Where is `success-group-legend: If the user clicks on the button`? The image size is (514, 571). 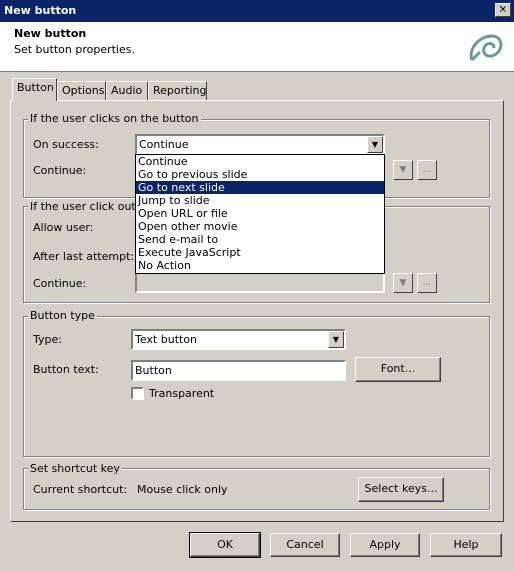 success-group-legend: If the user clicks on the button is located at coordinates (114, 118).